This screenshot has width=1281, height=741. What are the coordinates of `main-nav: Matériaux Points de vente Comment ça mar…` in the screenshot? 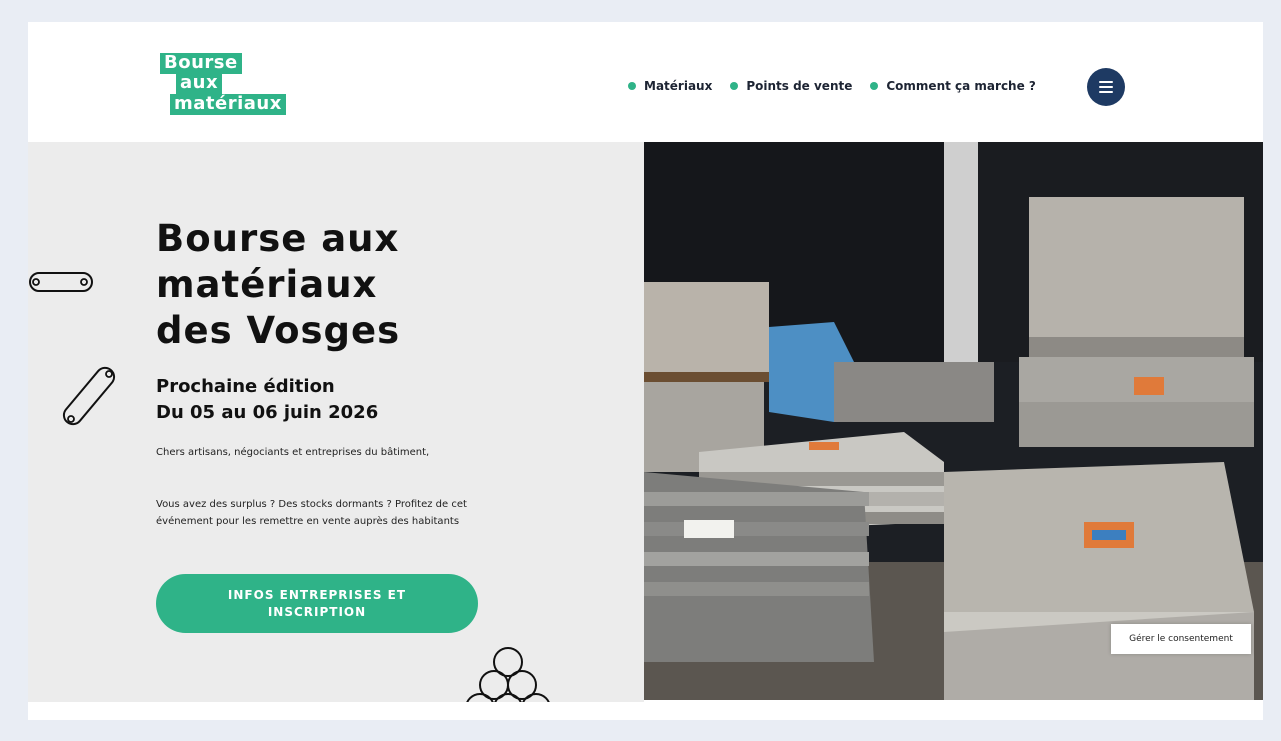 It's located at (832, 86).